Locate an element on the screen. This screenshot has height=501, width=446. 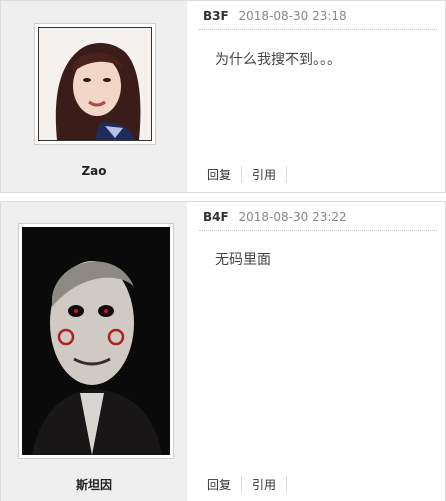
post-timestamp: 2018-08-30 23:18 is located at coordinates (292, 16).